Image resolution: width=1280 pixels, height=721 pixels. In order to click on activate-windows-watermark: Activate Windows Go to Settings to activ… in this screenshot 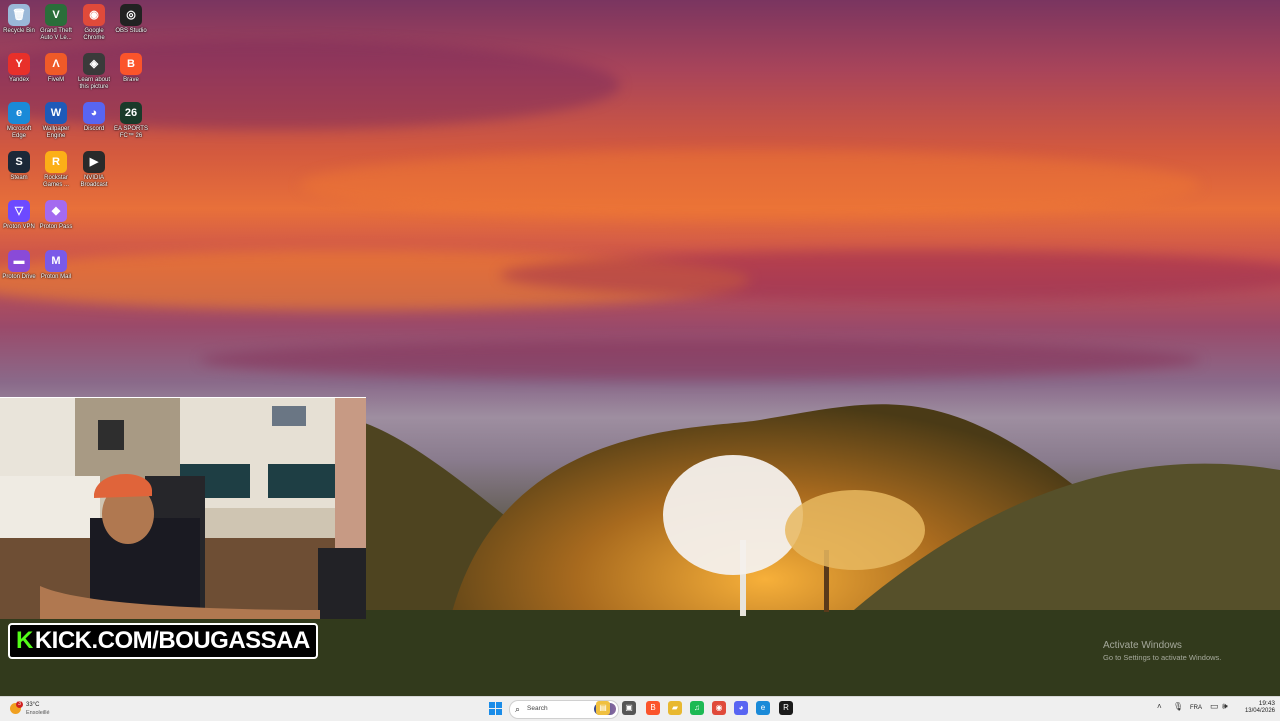, I will do `click(1162, 651)`.